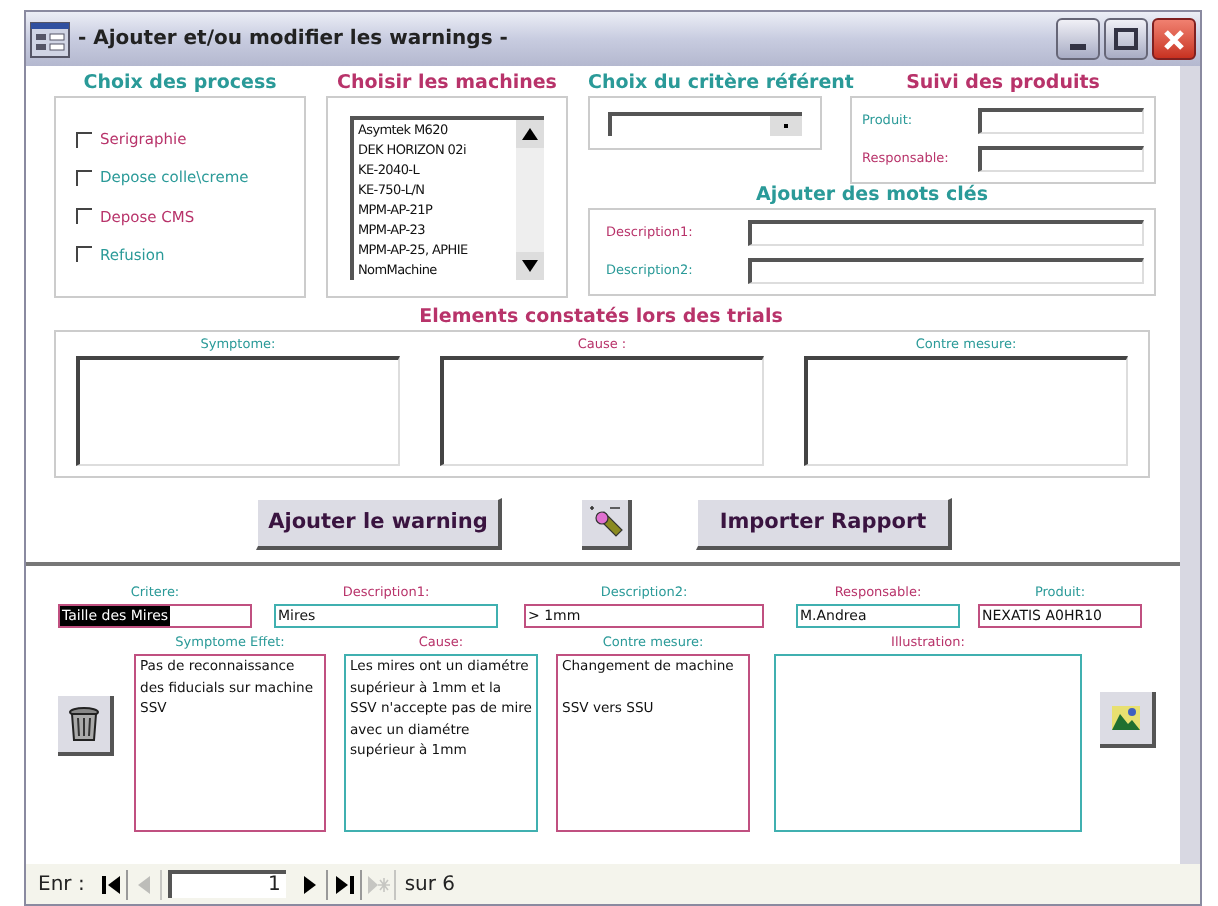 This screenshot has height=906, width=1218. I want to click on import-report-button: Importer Rapport, so click(824, 524).